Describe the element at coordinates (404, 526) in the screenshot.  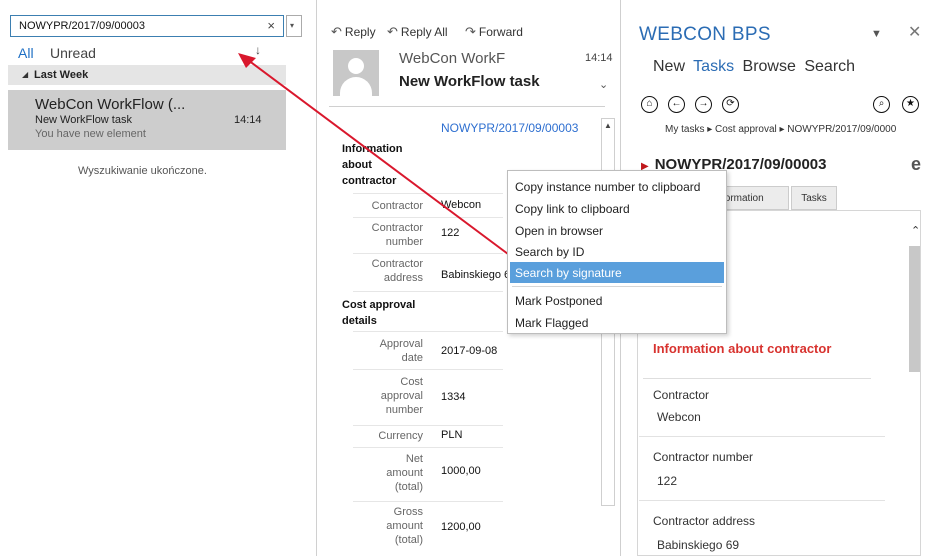
I see `field-label-gross-amount: Gross amount (total)` at that location.